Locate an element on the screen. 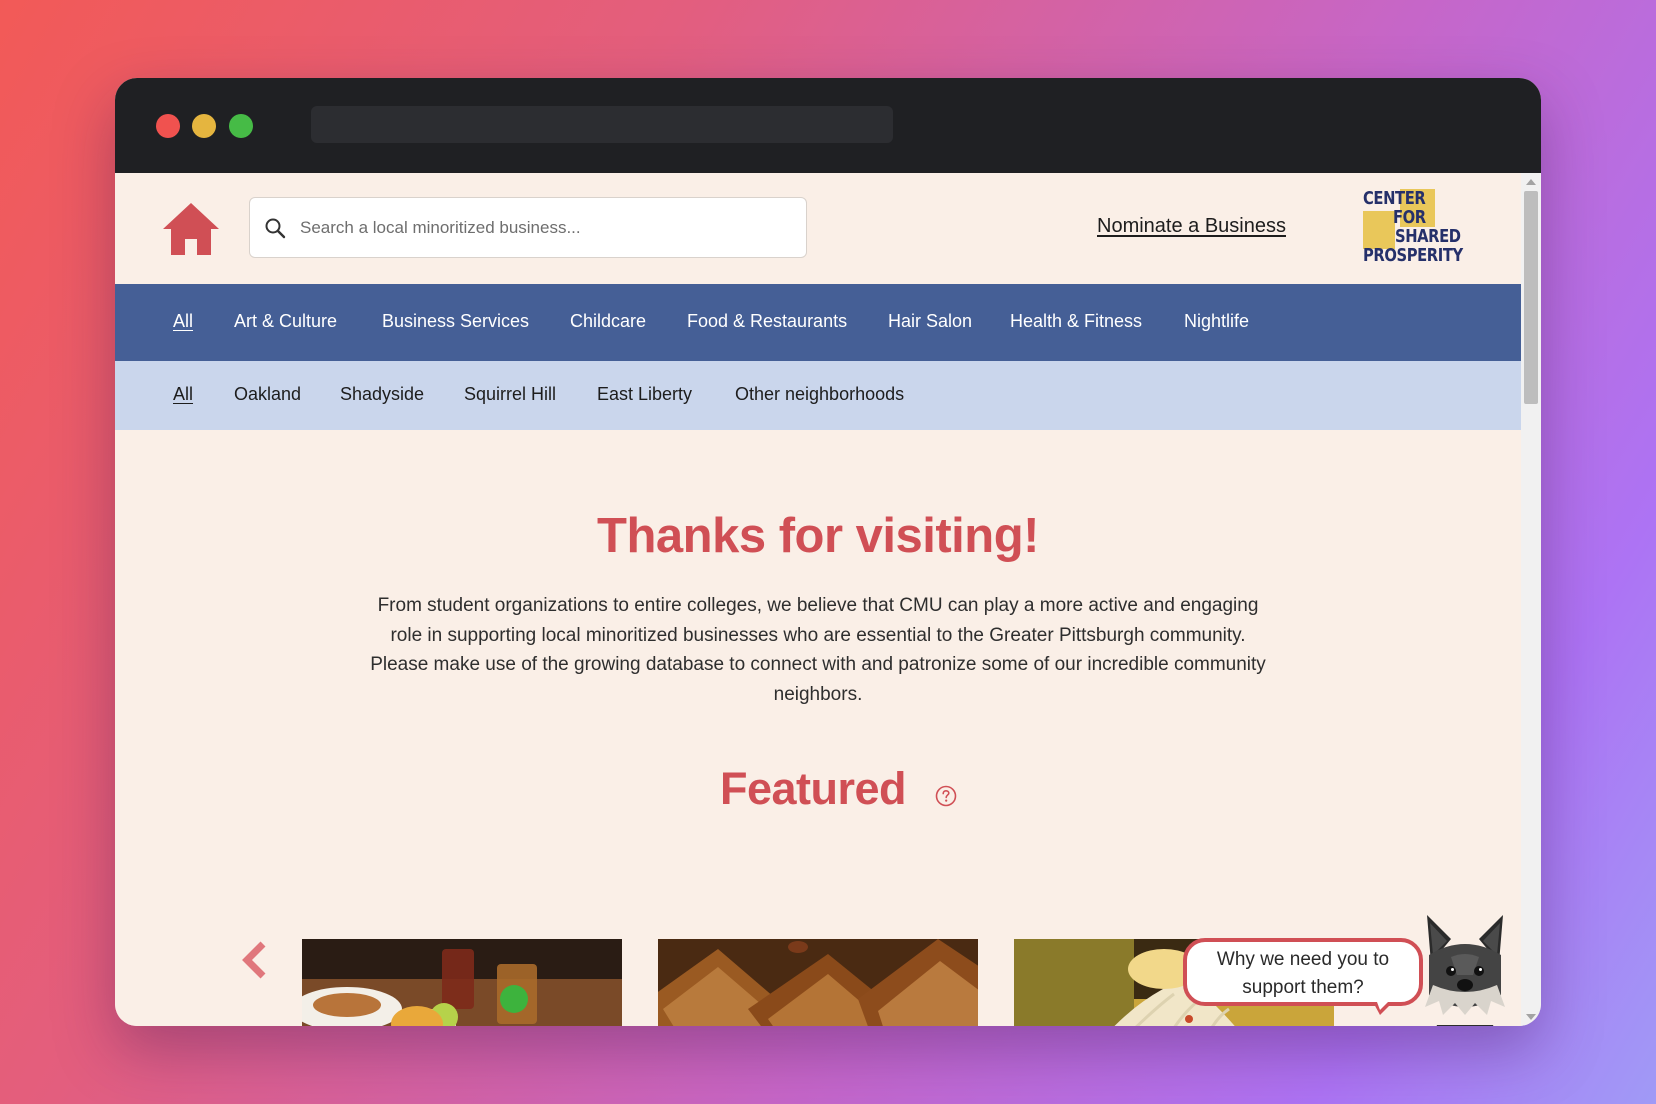  scroll-up-arrow-icon is located at coordinates (1531, 182).